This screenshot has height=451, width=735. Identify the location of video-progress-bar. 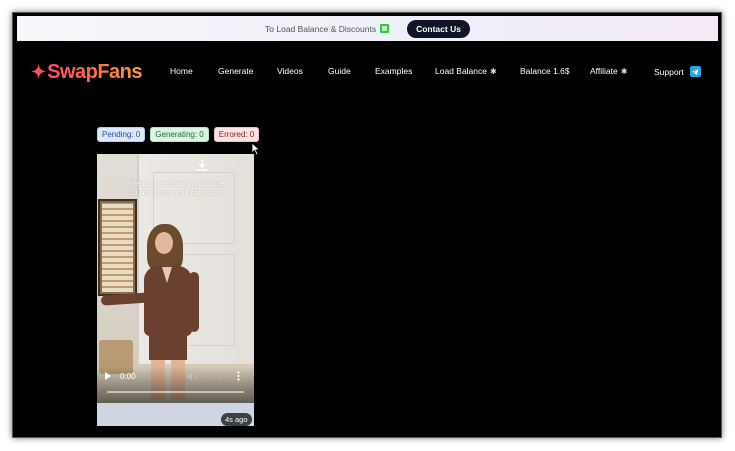
(175, 392).